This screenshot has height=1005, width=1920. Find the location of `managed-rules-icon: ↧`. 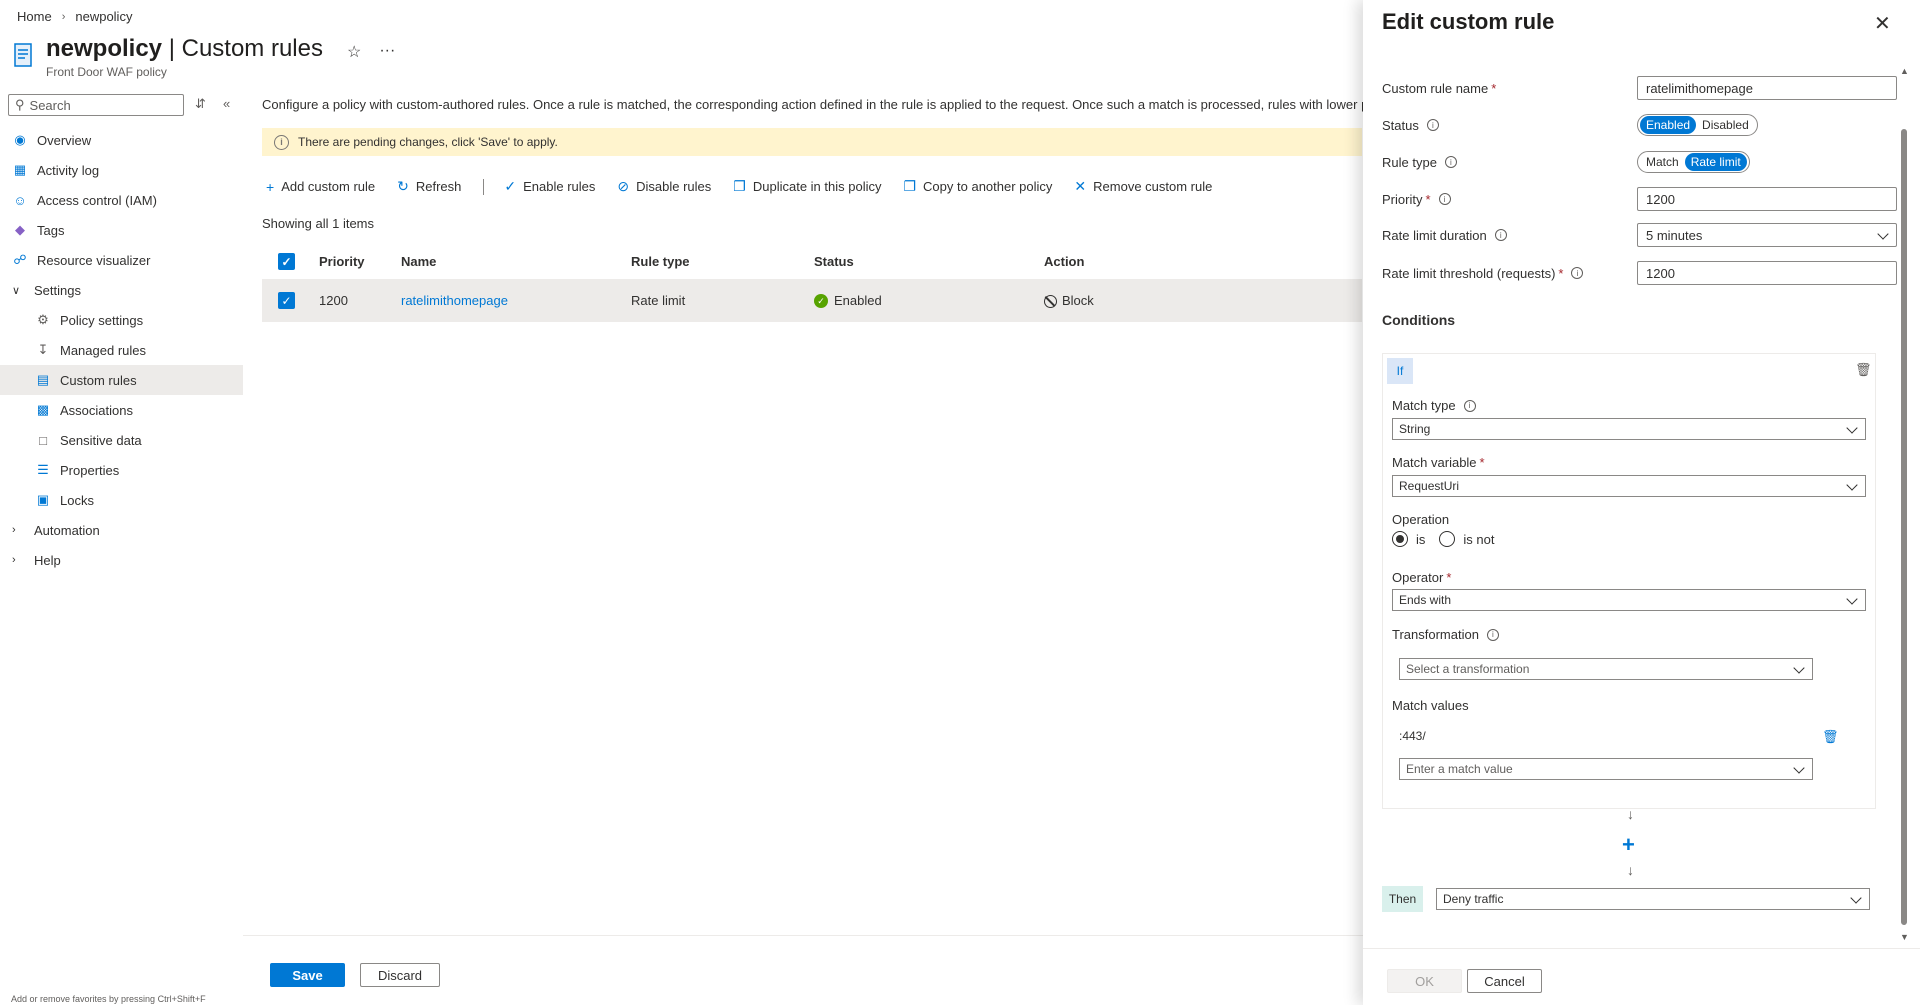

managed-rules-icon: ↧ is located at coordinates (43, 349).